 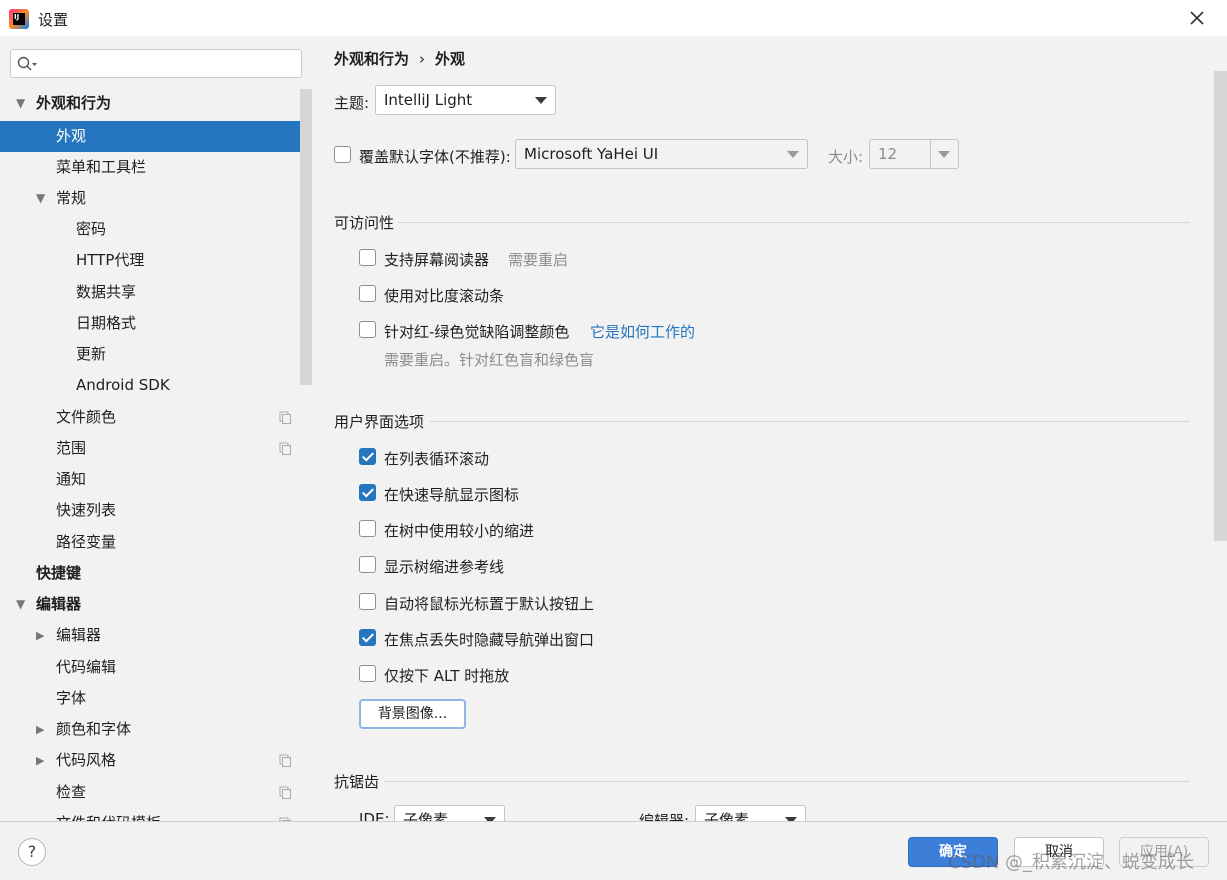 I want to click on sidebar-item-editor-general: ▶ 编辑器, so click(x=156, y=635).